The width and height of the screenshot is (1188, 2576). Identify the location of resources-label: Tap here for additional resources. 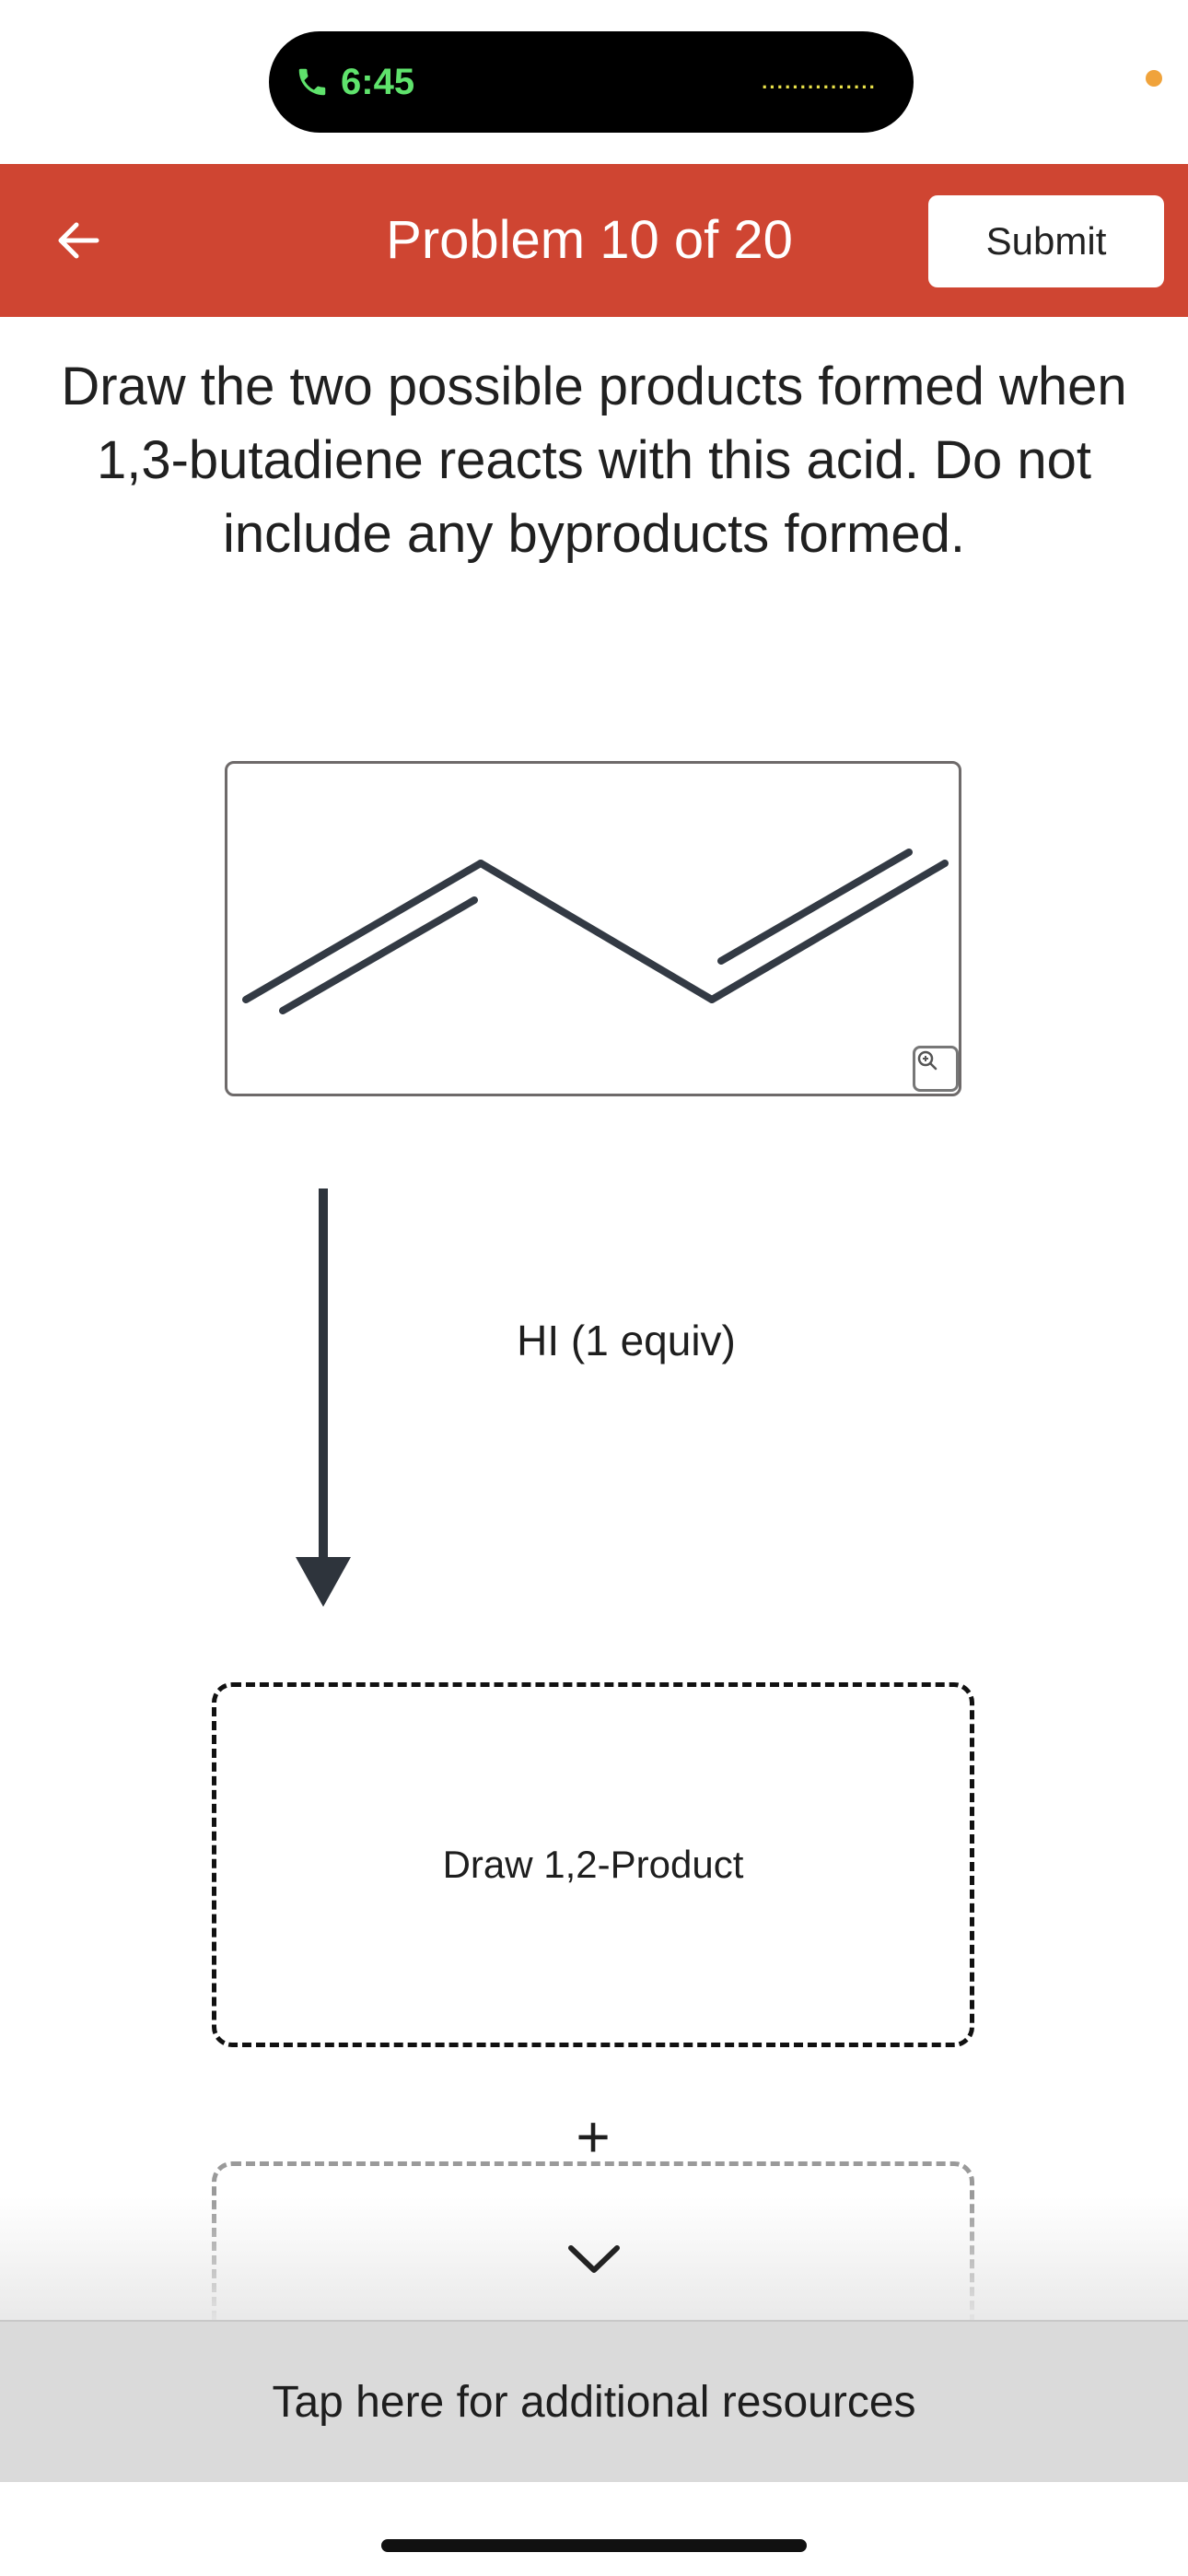
(594, 2402).